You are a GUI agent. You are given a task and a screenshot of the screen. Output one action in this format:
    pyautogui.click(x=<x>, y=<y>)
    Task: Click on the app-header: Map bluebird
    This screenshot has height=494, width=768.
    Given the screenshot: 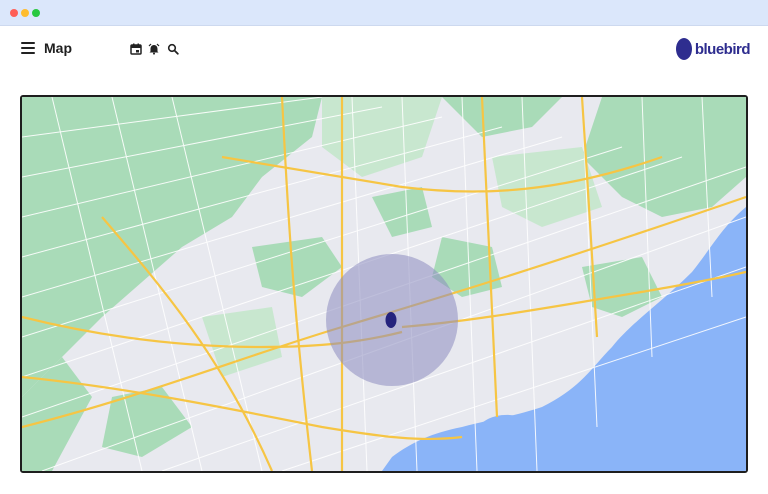 What is the action you would take?
    pyautogui.click(x=384, y=50)
    